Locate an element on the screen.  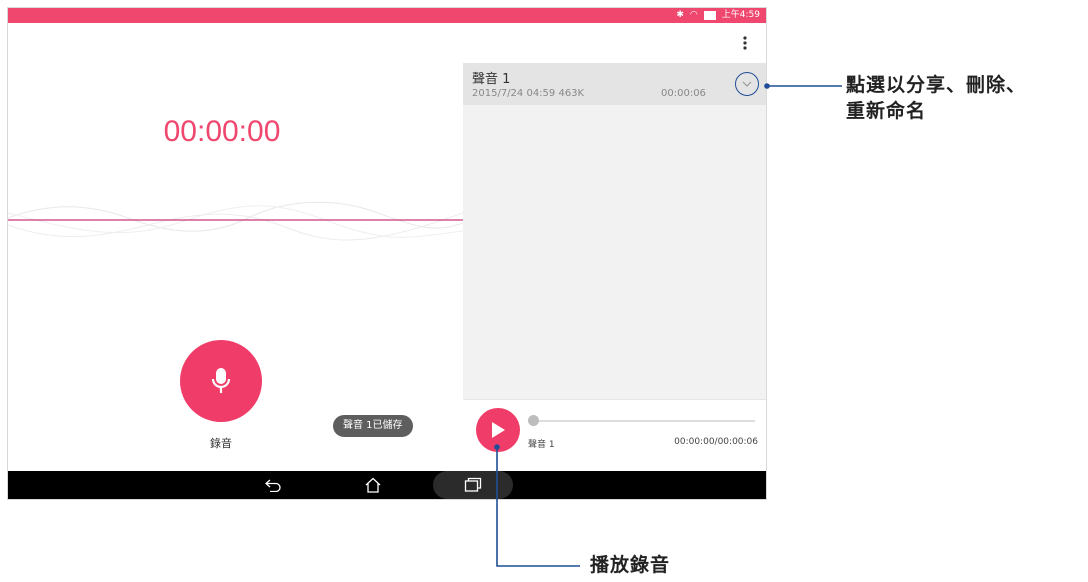
options-callout-line1: 點選以分享、刪除、 is located at coordinates (936, 85).